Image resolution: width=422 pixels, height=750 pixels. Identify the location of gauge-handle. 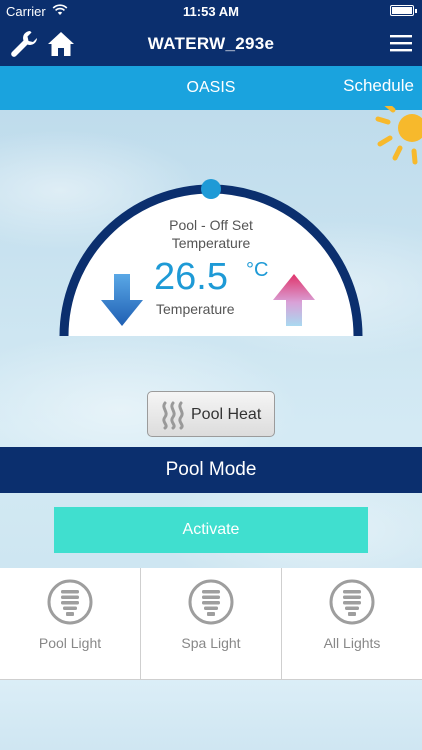
(211, 189).